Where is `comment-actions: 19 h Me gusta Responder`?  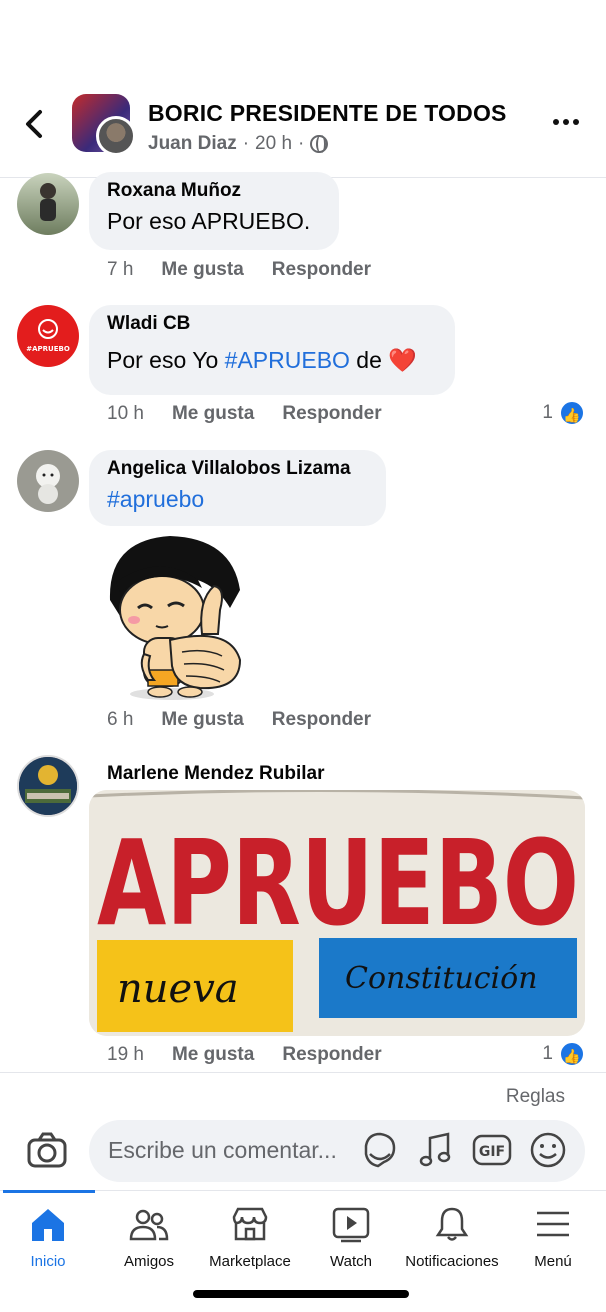
comment-actions: 19 h Me gusta Responder is located at coordinates (244, 1055).